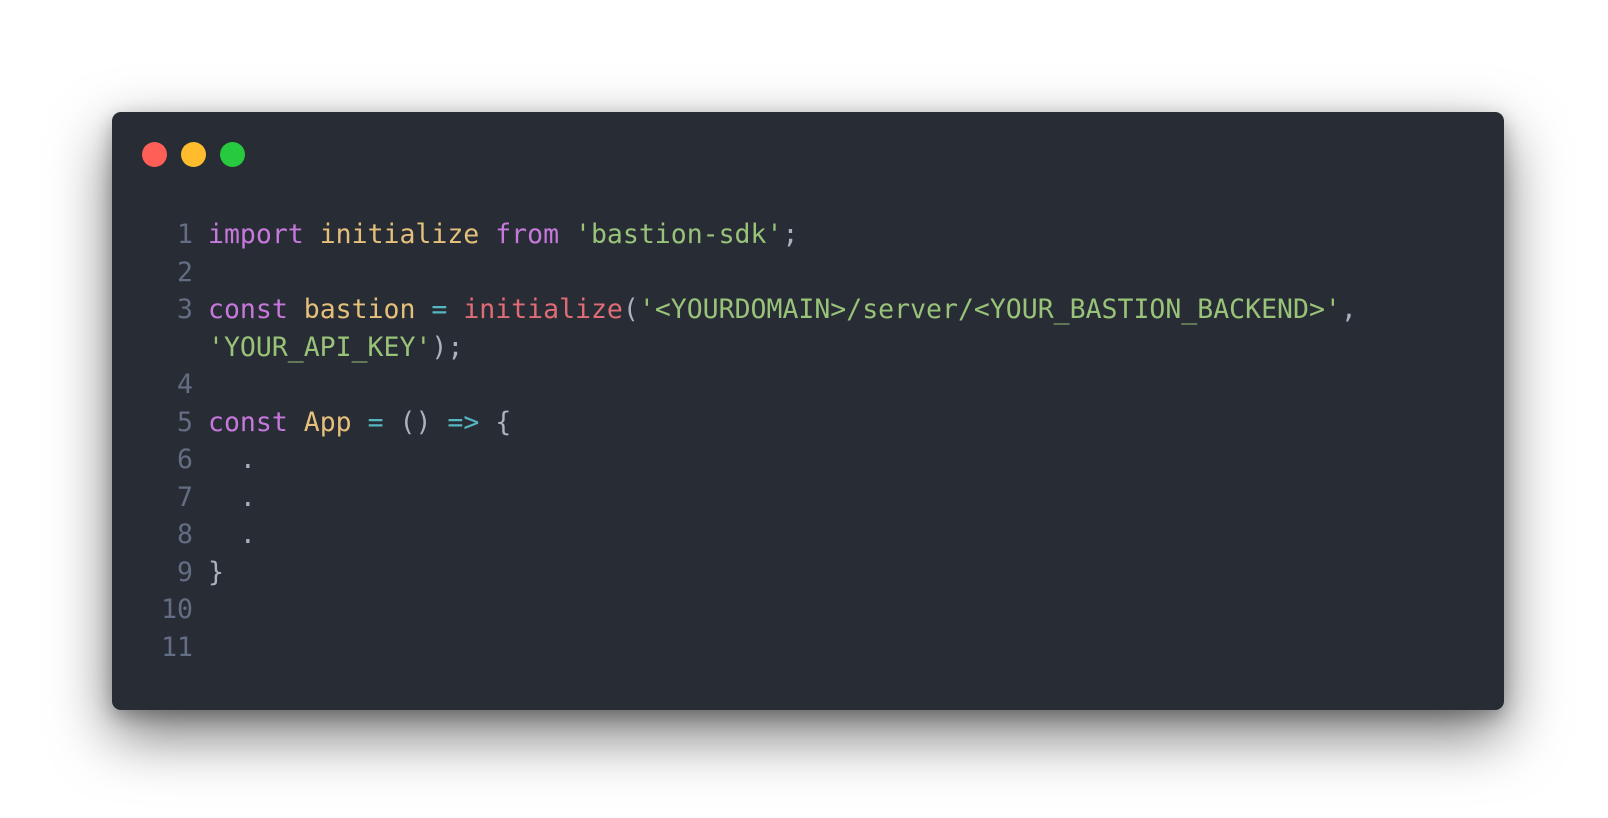 The image size is (1608, 818). What do you see at coordinates (185, 309) in the screenshot?
I see `line-number: 3` at bounding box center [185, 309].